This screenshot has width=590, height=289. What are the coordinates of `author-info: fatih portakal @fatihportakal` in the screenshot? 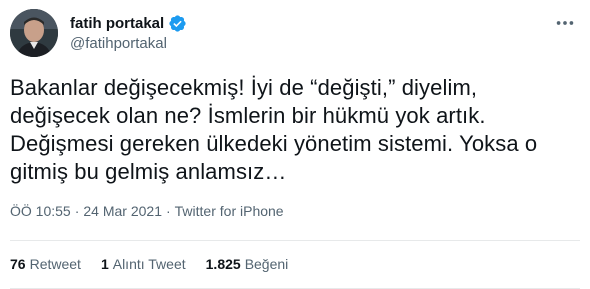 It's located at (128, 32).